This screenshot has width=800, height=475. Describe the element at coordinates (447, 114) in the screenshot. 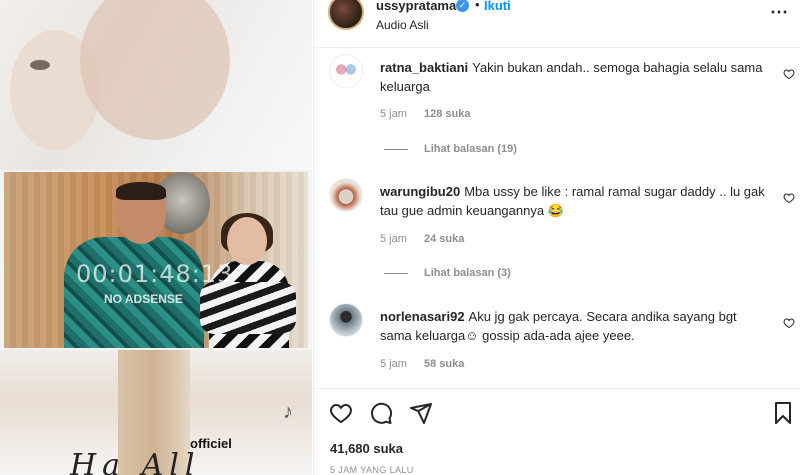

I see `comment-like-count: 128 suka` at that location.